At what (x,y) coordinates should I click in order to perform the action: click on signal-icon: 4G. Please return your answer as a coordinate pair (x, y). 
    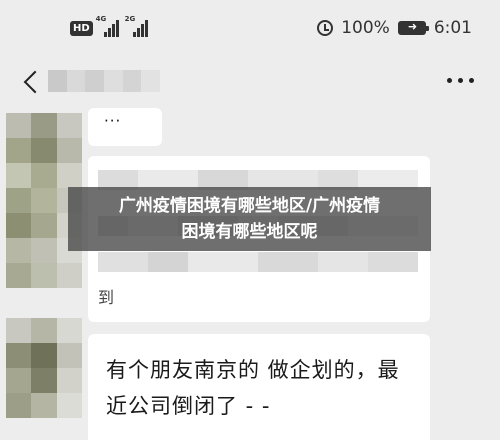
    Looking at the image, I should click on (109, 26).